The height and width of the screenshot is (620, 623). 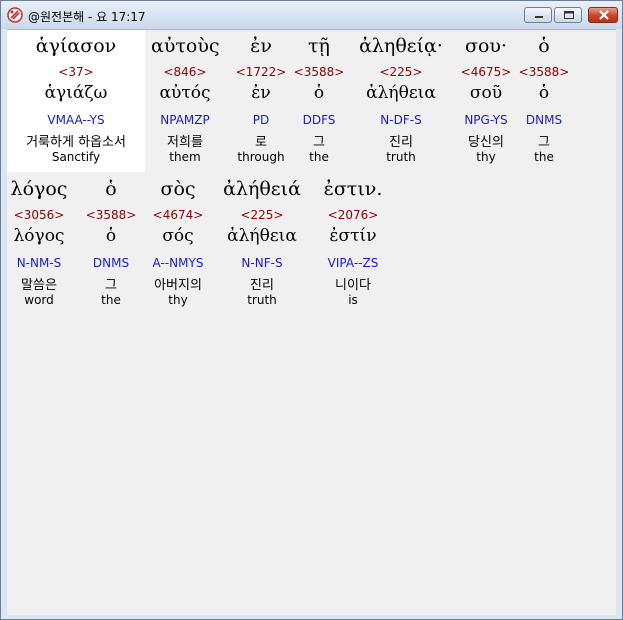 What do you see at coordinates (261, 142) in the screenshot?
I see `korean-translation: 로` at bounding box center [261, 142].